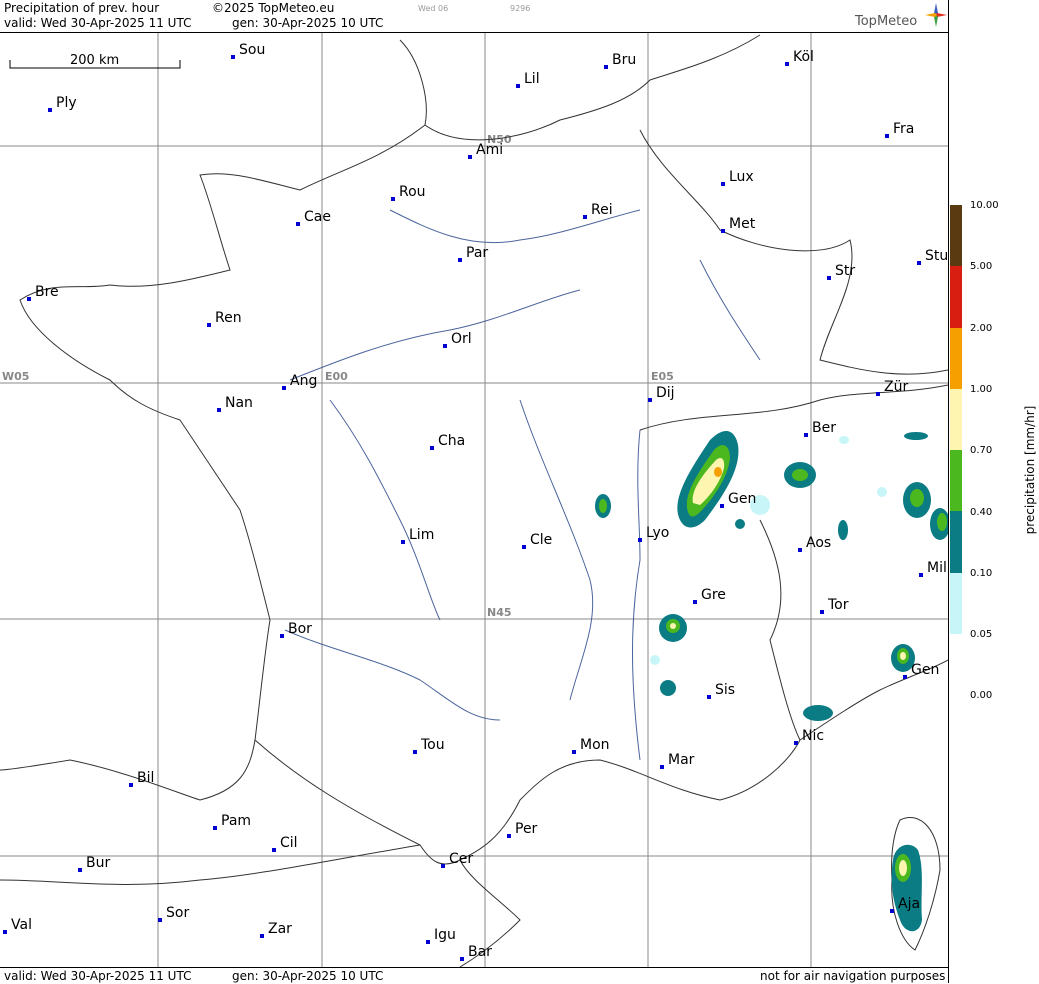 This screenshot has height=984, width=1039. What do you see at coordinates (665, 393) in the screenshot?
I see `city-label: Dij` at bounding box center [665, 393].